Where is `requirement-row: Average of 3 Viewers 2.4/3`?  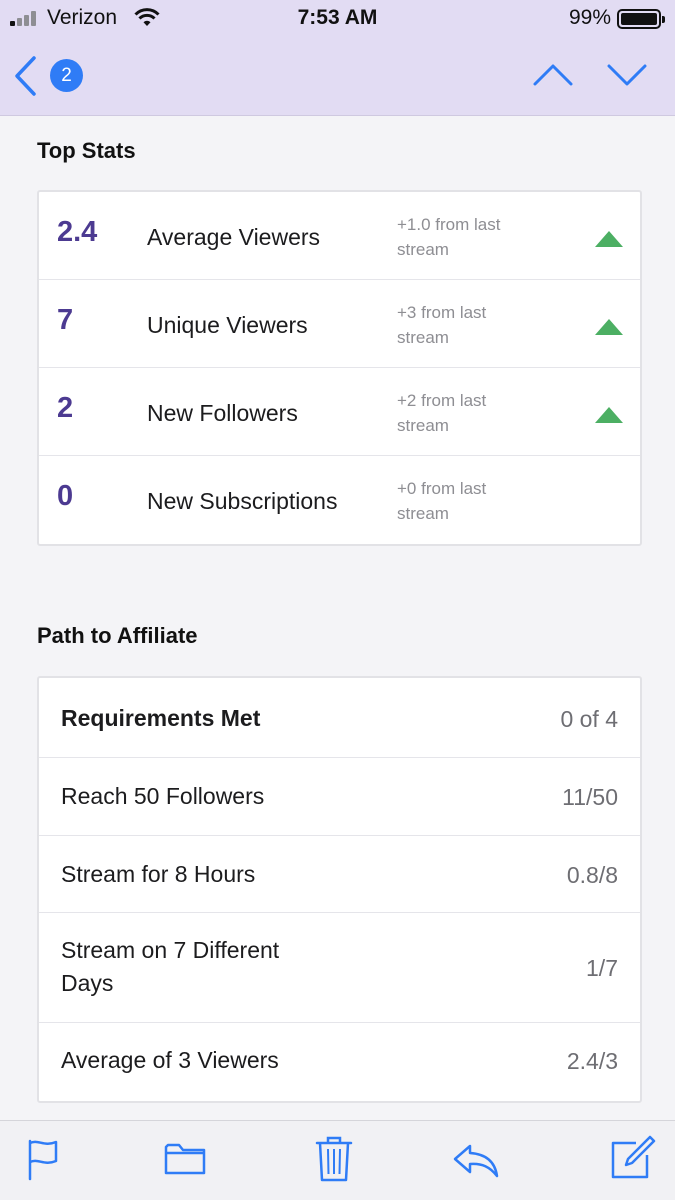
requirement-row: Average of 3 Viewers 2.4/3 is located at coordinates (339, 1062).